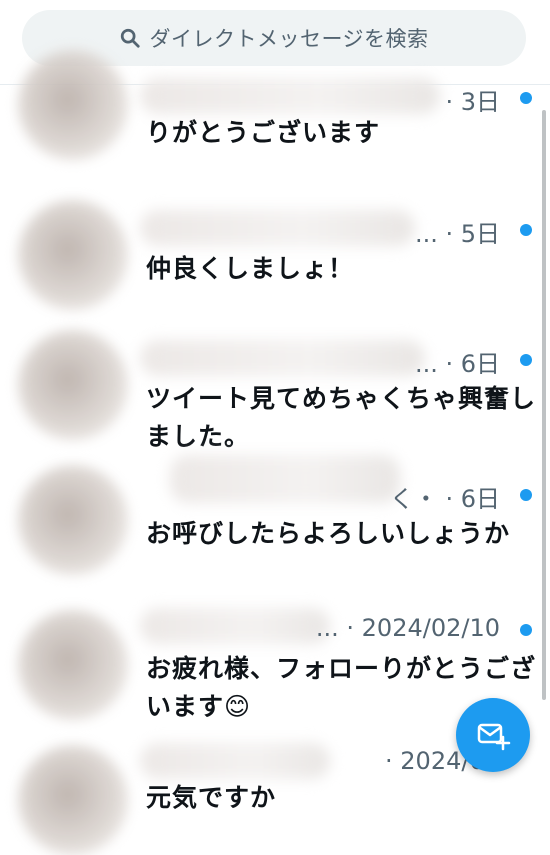 This screenshot has height=855, width=550. I want to click on conversation-row: · 3日 りがとうございます, so click(275, 110).